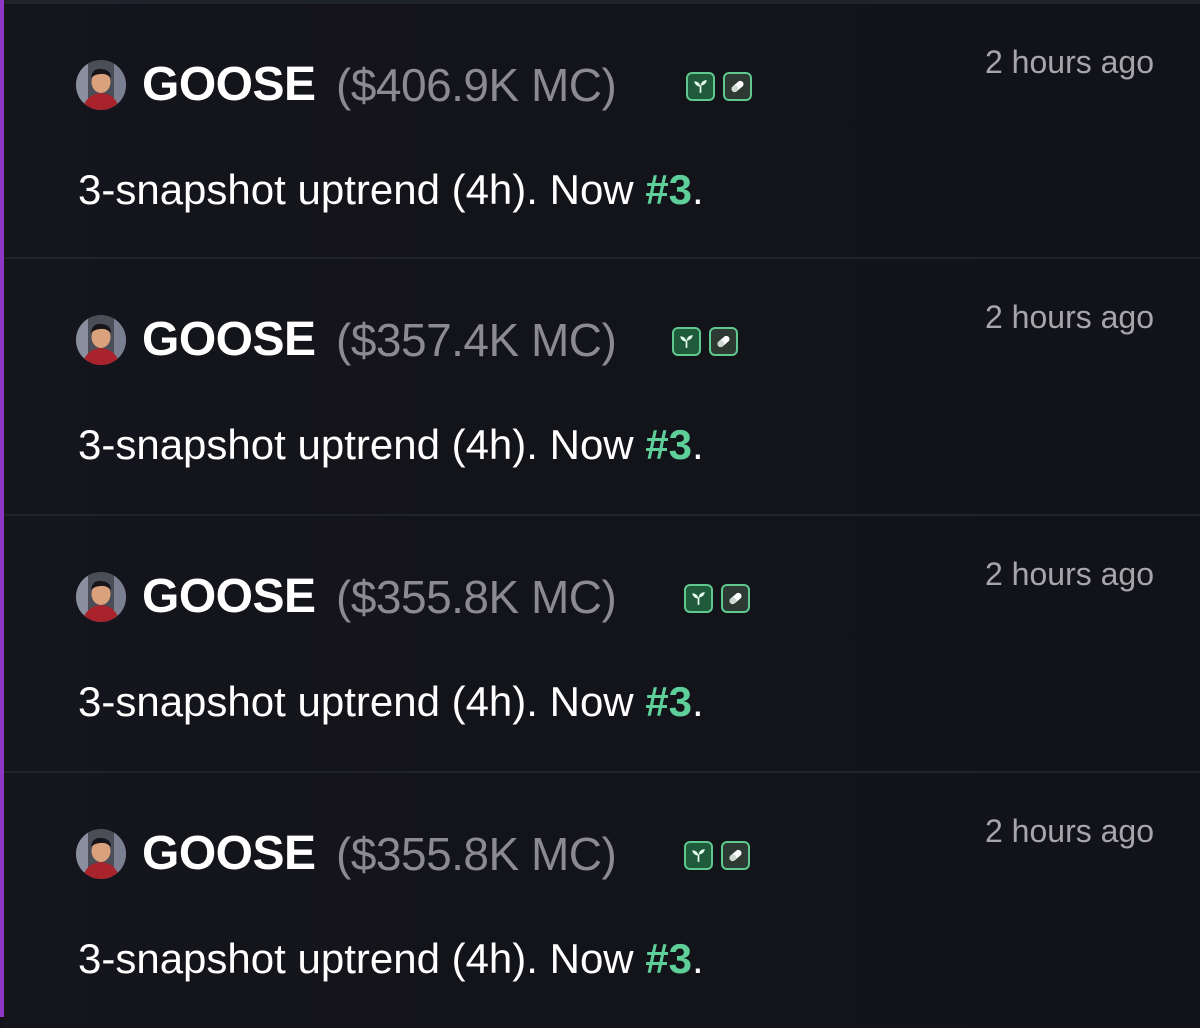  I want to click on market-cap: ($357.4K MC), so click(476, 340).